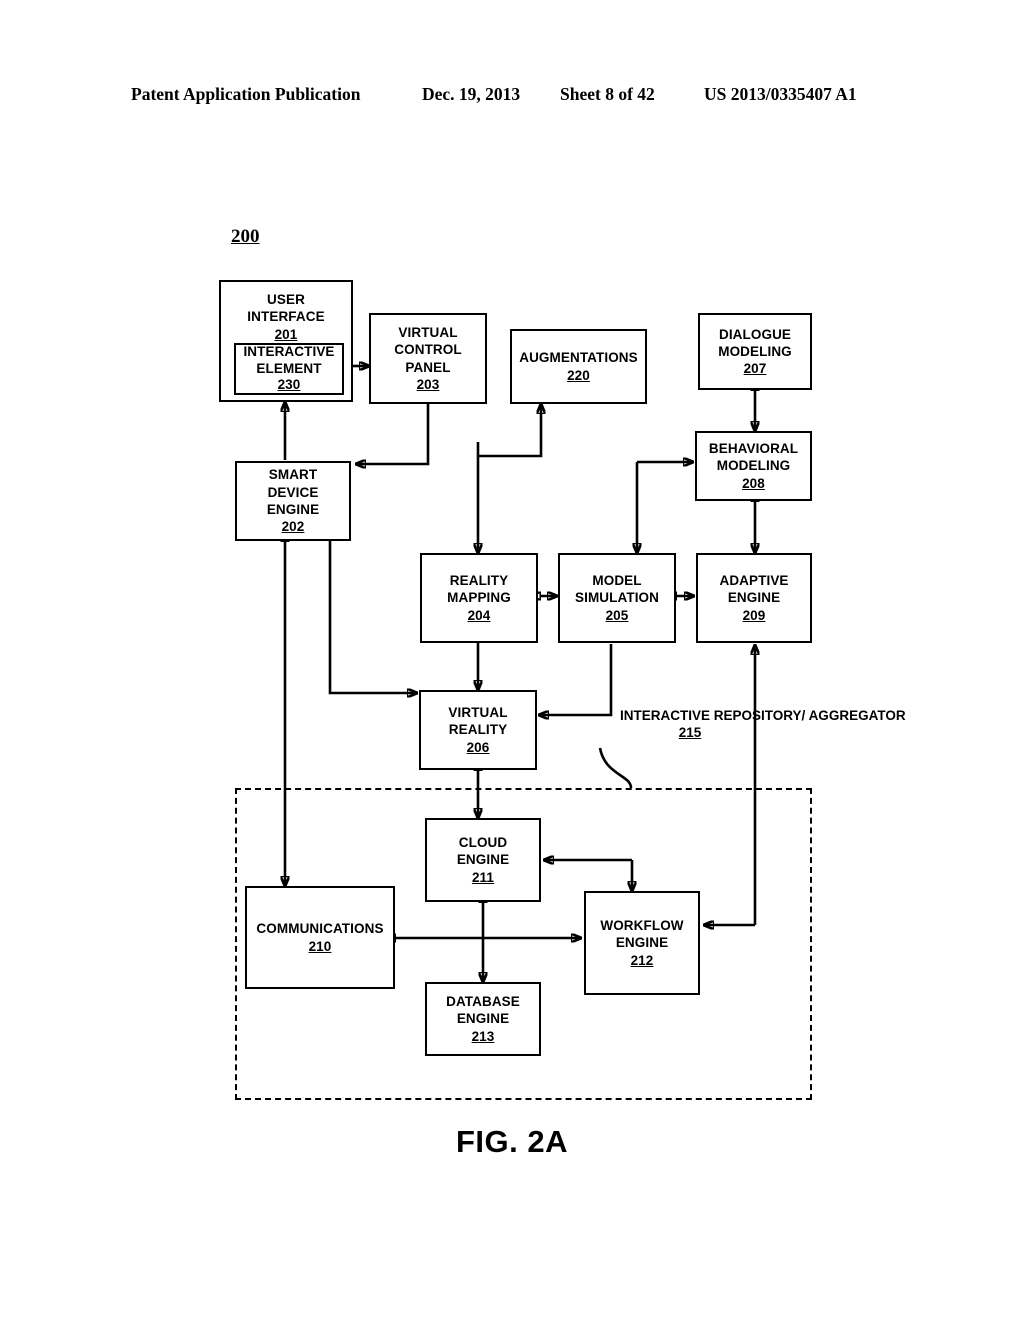 Image resolution: width=1024 pixels, height=1320 pixels. Describe the element at coordinates (690, 733) in the screenshot. I see `interactive-repository-ref: 215` at that location.